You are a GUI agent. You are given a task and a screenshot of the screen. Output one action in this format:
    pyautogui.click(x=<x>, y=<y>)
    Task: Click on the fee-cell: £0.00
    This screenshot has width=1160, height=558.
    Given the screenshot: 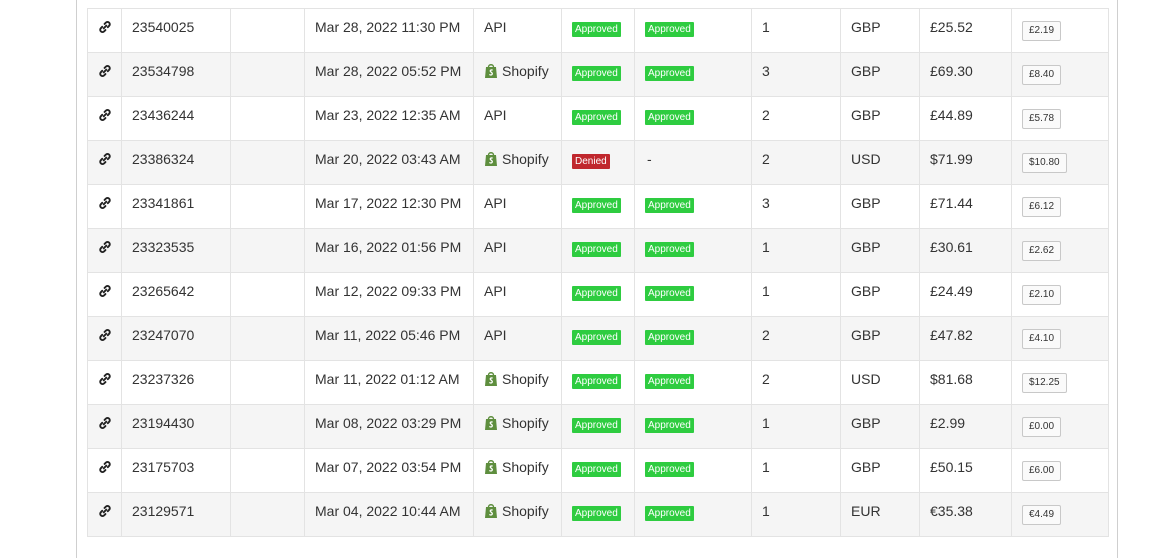 What is the action you would take?
    pyautogui.click(x=1060, y=426)
    